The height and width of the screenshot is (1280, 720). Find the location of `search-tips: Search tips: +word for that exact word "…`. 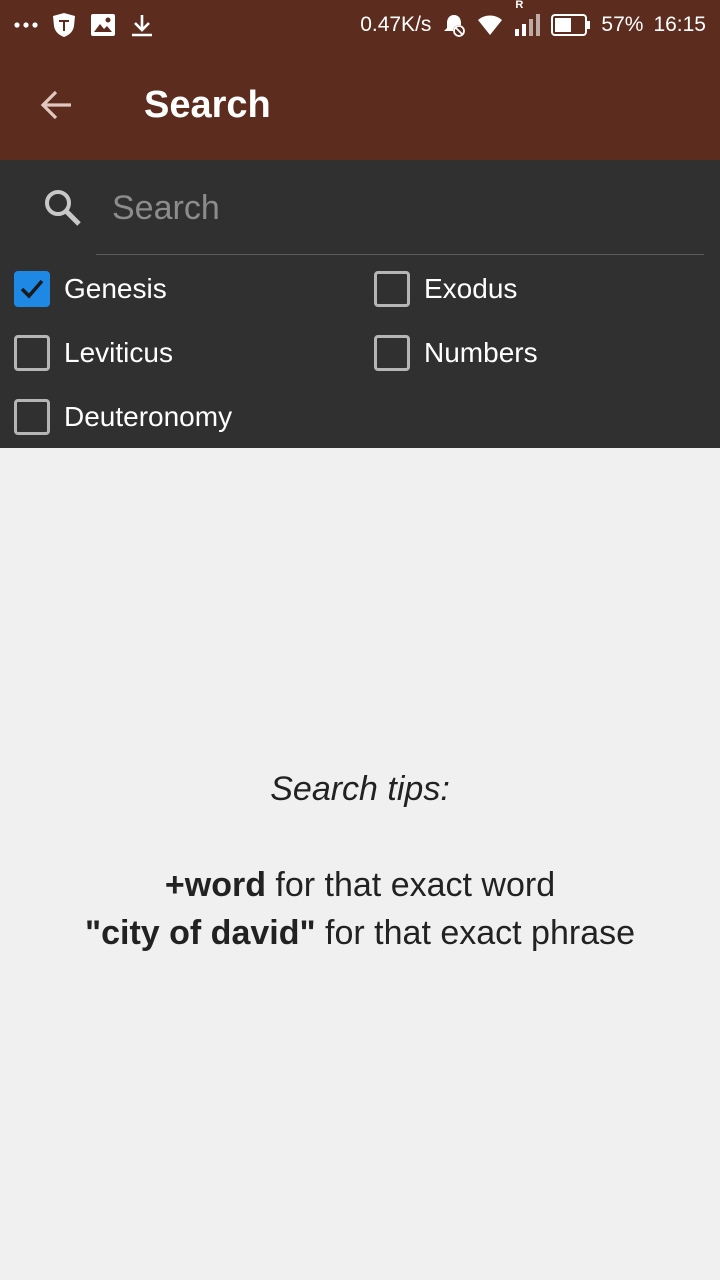

search-tips: Search tips: +word for that exact word "… is located at coordinates (360, 863).